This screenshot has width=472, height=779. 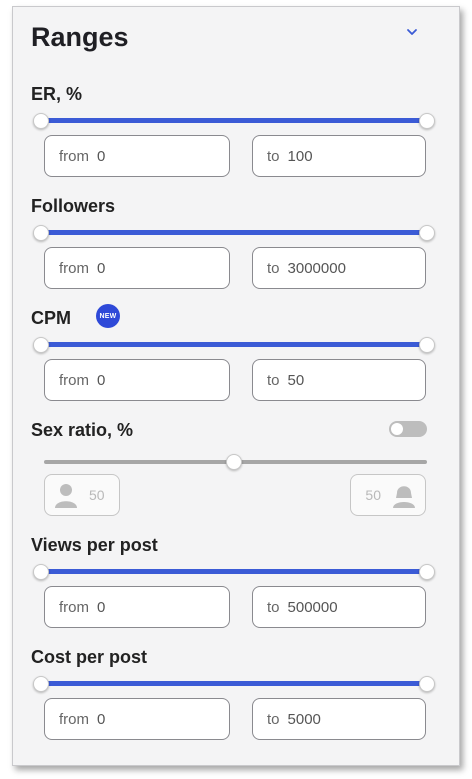 What do you see at coordinates (137, 380) in the screenshot?
I see `cpm-from-field: from 0` at bounding box center [137, 380].